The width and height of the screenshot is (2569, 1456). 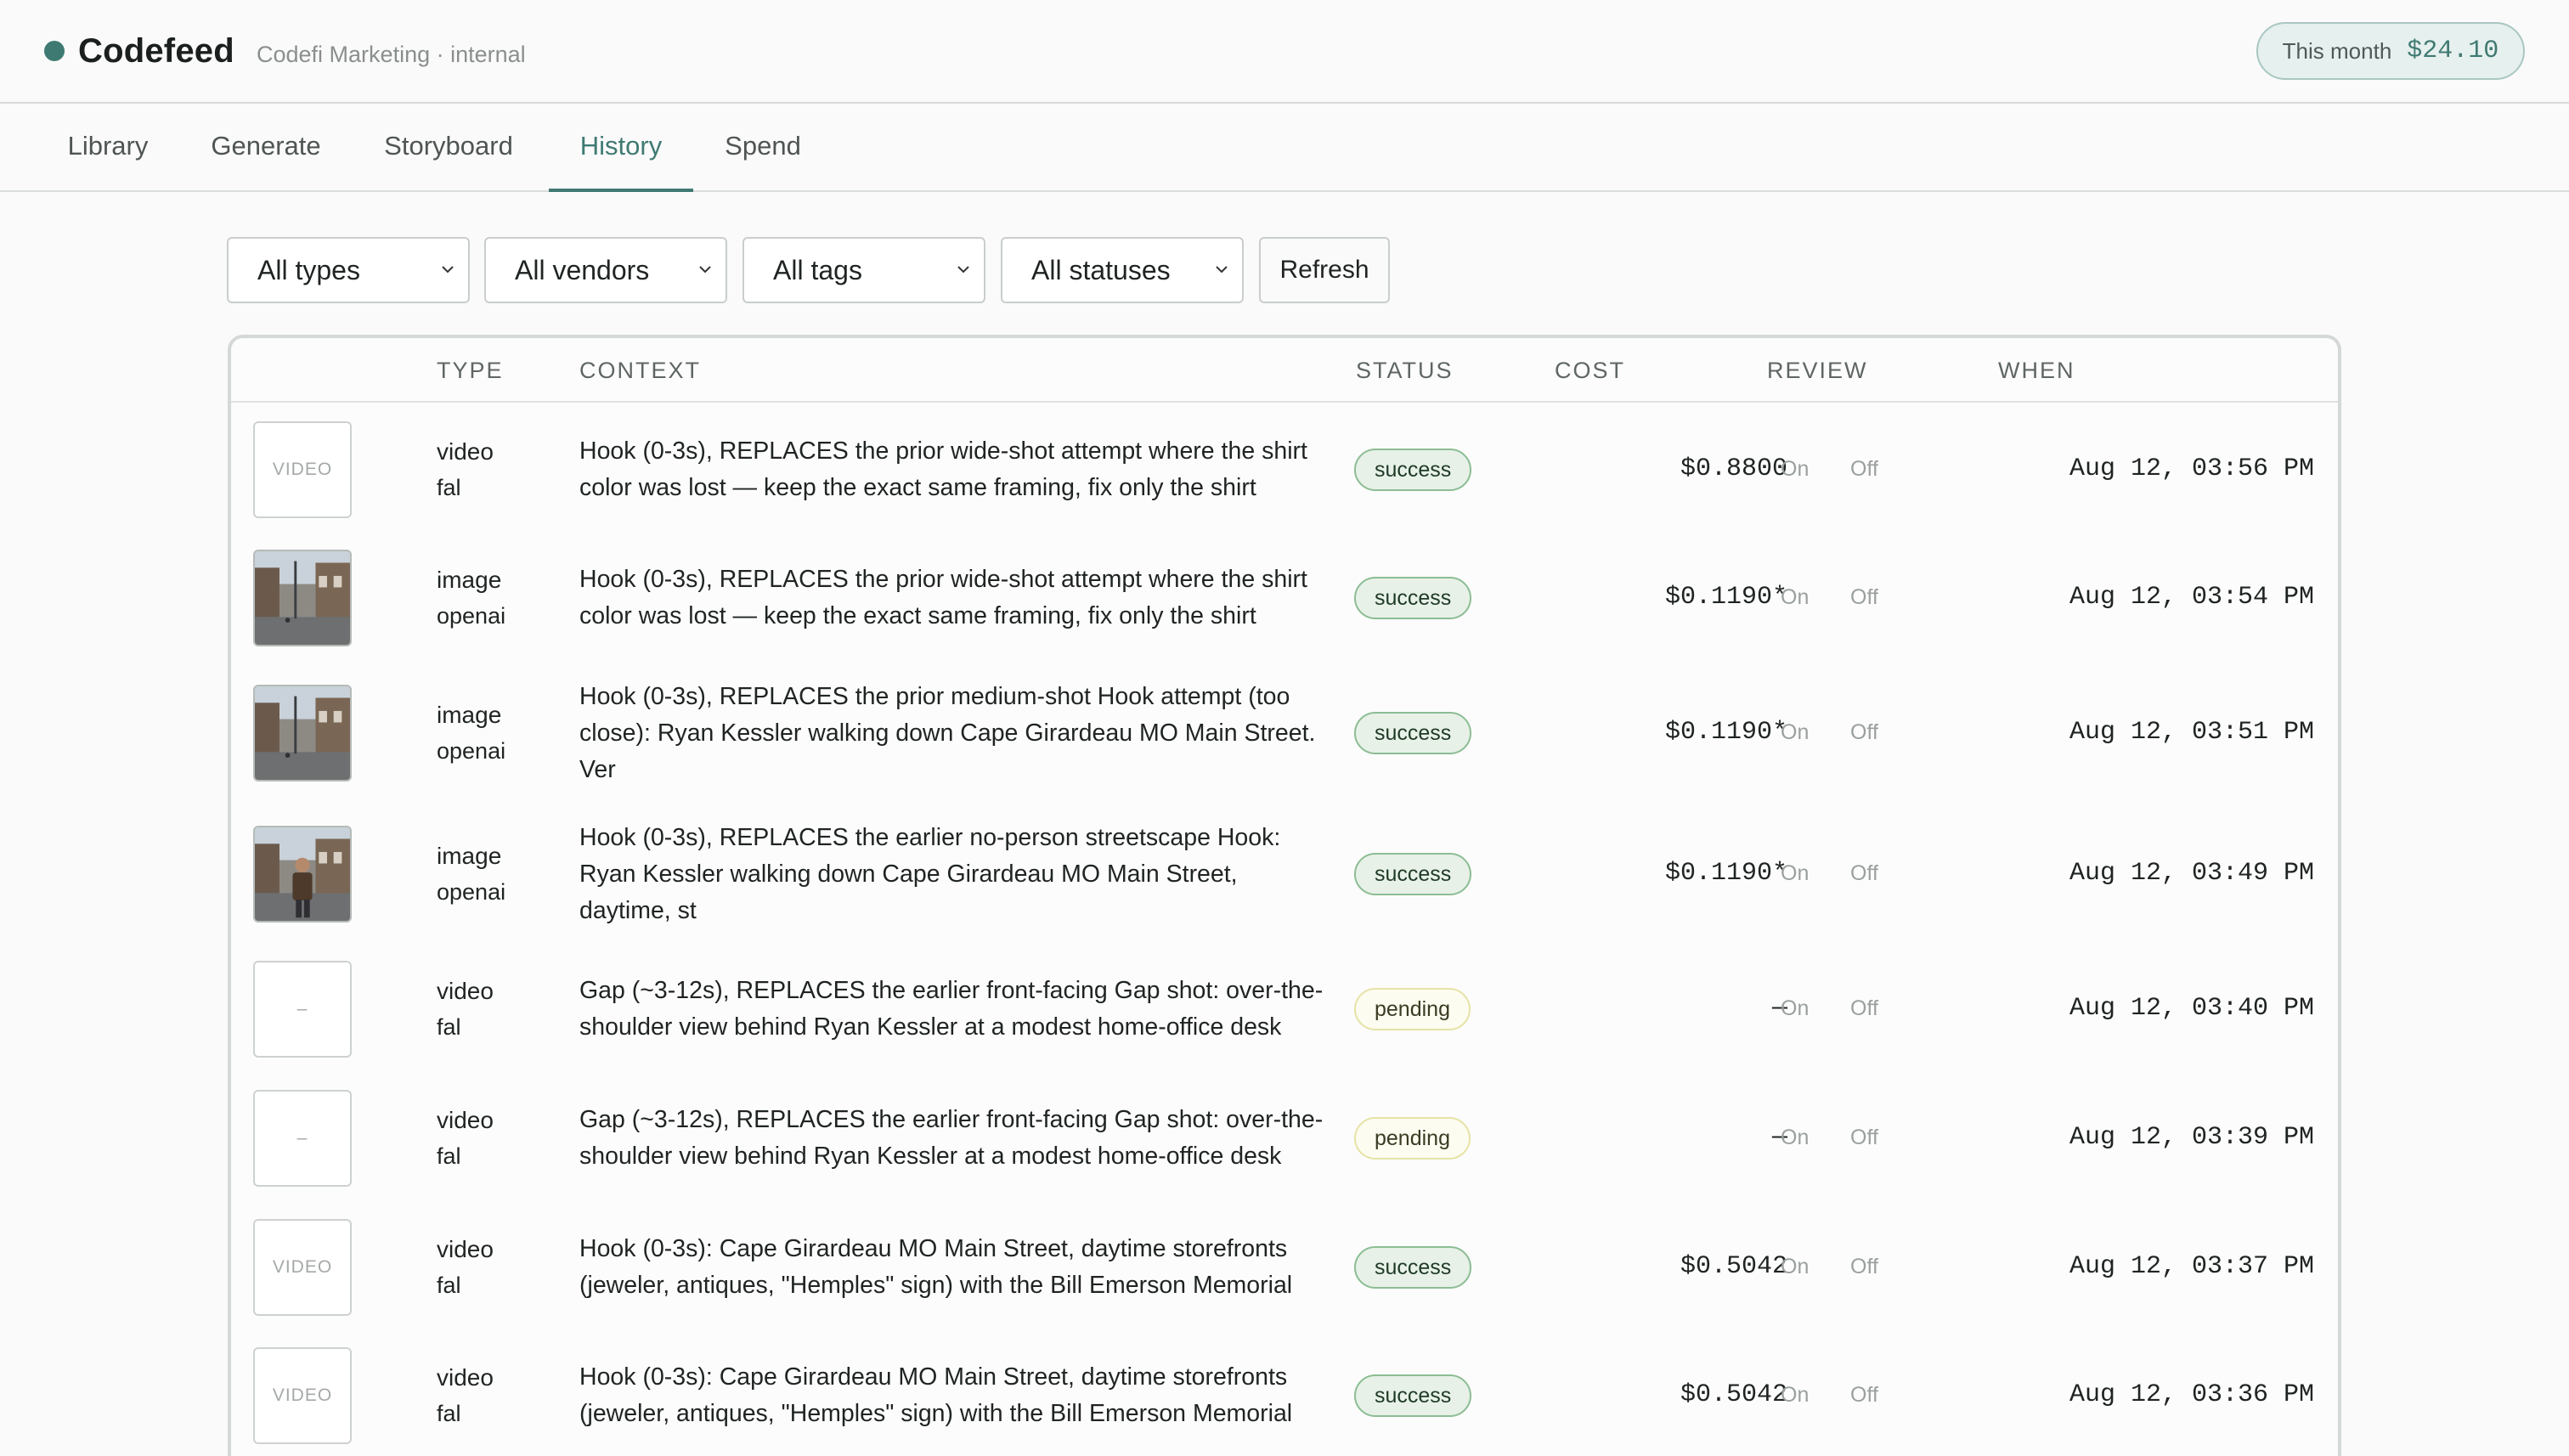 What do you see at coordinates (55, 51) in the screenshot?
I see `brand-dot-icon` at bounding box center [55, 51].